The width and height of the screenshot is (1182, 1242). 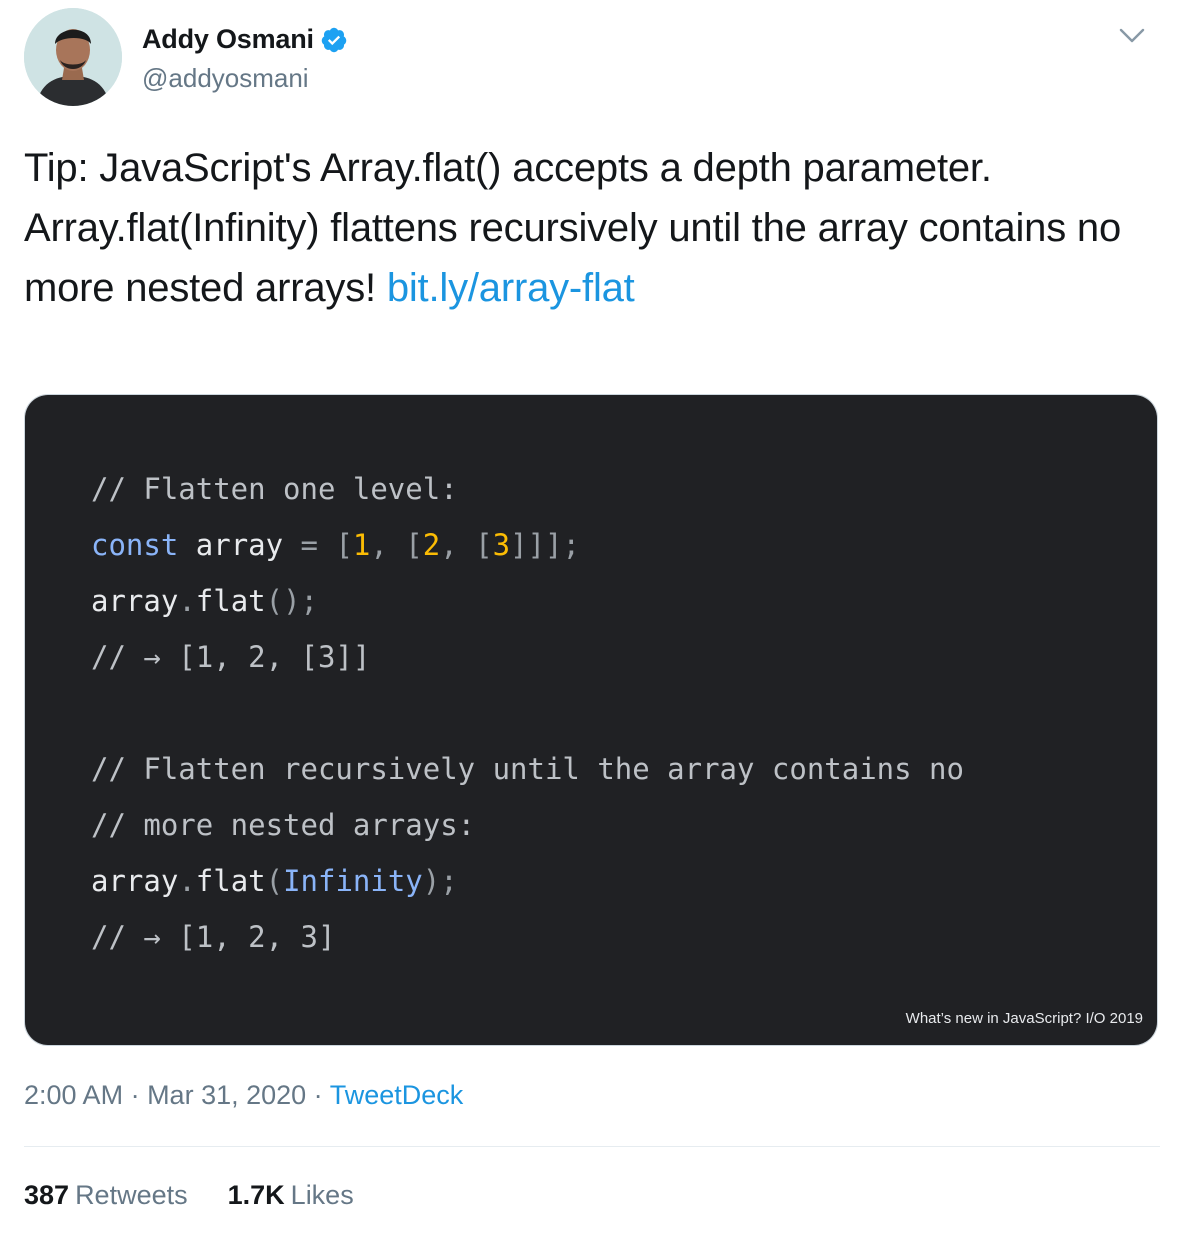 What do you see at coordinates (527, 937) in the screenshot?
I see `code-line: // → [1, 2, 3]` at bounding box center [527, 937].